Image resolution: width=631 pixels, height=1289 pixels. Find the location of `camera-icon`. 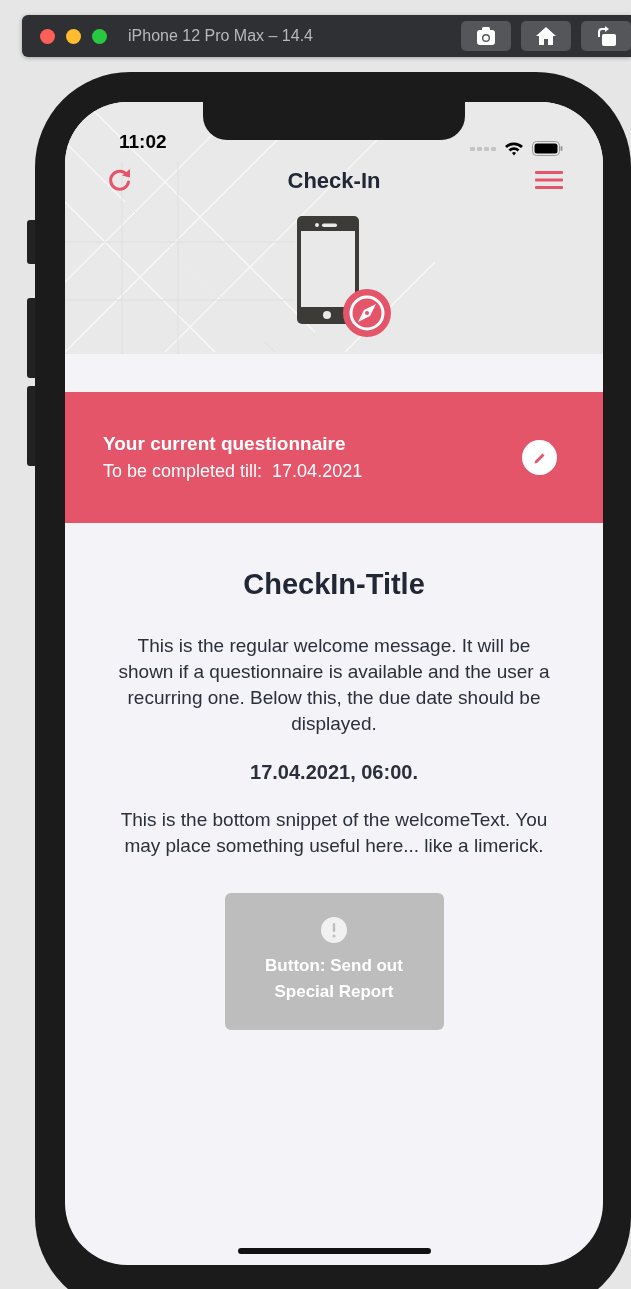

camera-icon is located at coordinates (486, 36).